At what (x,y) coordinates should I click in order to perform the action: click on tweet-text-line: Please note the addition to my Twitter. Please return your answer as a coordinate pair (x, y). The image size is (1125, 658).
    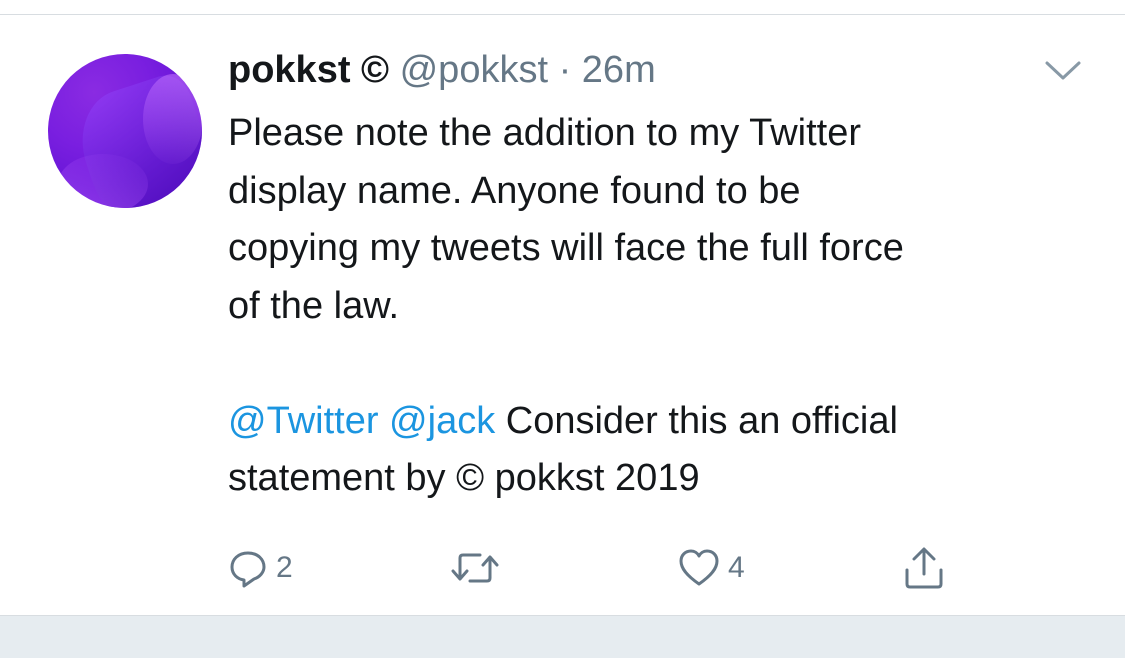
    Looking at the image, I should click on (544, 133).